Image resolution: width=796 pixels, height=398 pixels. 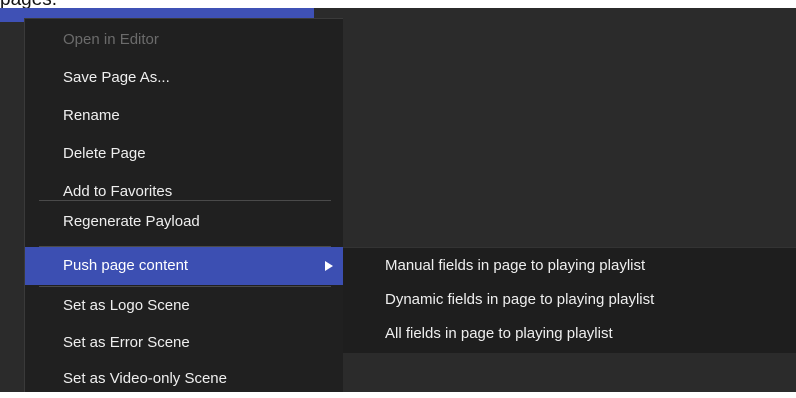 What do you see at coordinates (184, 306) in the screenshot?
I see `menu-item-set-as-logo-scene: Set as Logo Scene` at bounding box center [184, 306].